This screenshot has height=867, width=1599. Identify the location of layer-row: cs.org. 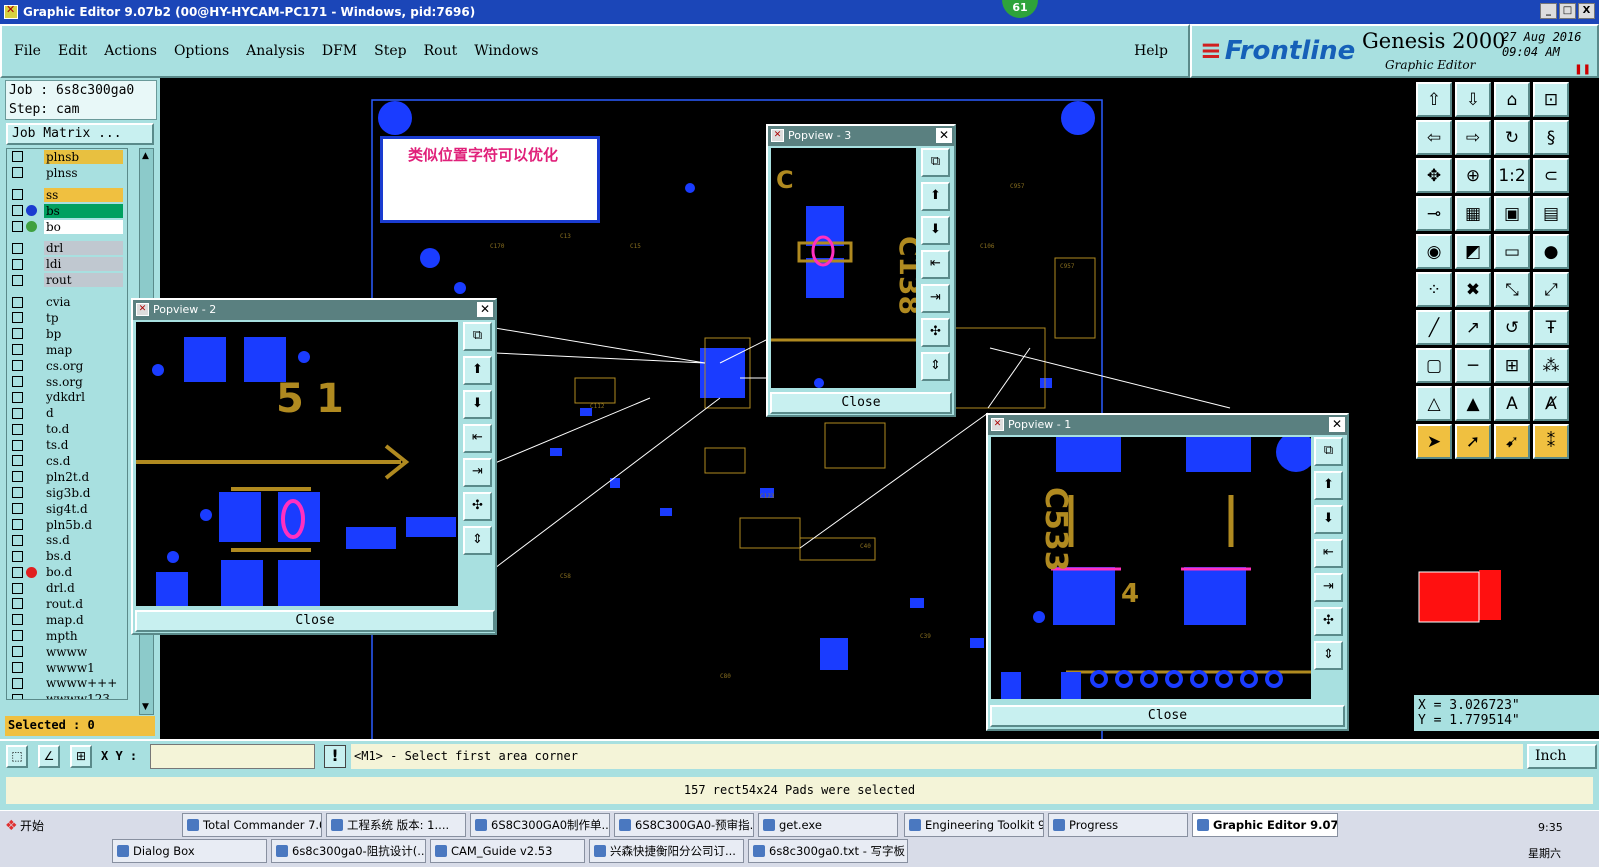
(67, 366).